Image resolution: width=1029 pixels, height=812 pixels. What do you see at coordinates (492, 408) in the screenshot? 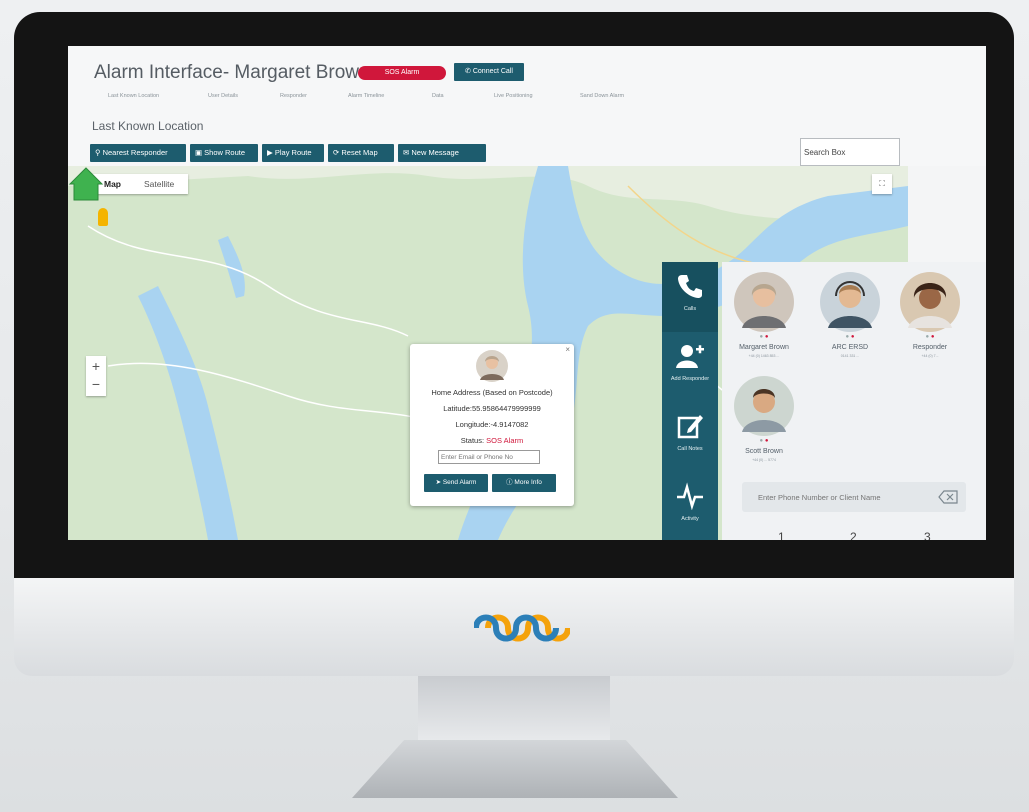
I see `latitude-value: Latitude:55.95864479999999` at bounding box center [492, 408].